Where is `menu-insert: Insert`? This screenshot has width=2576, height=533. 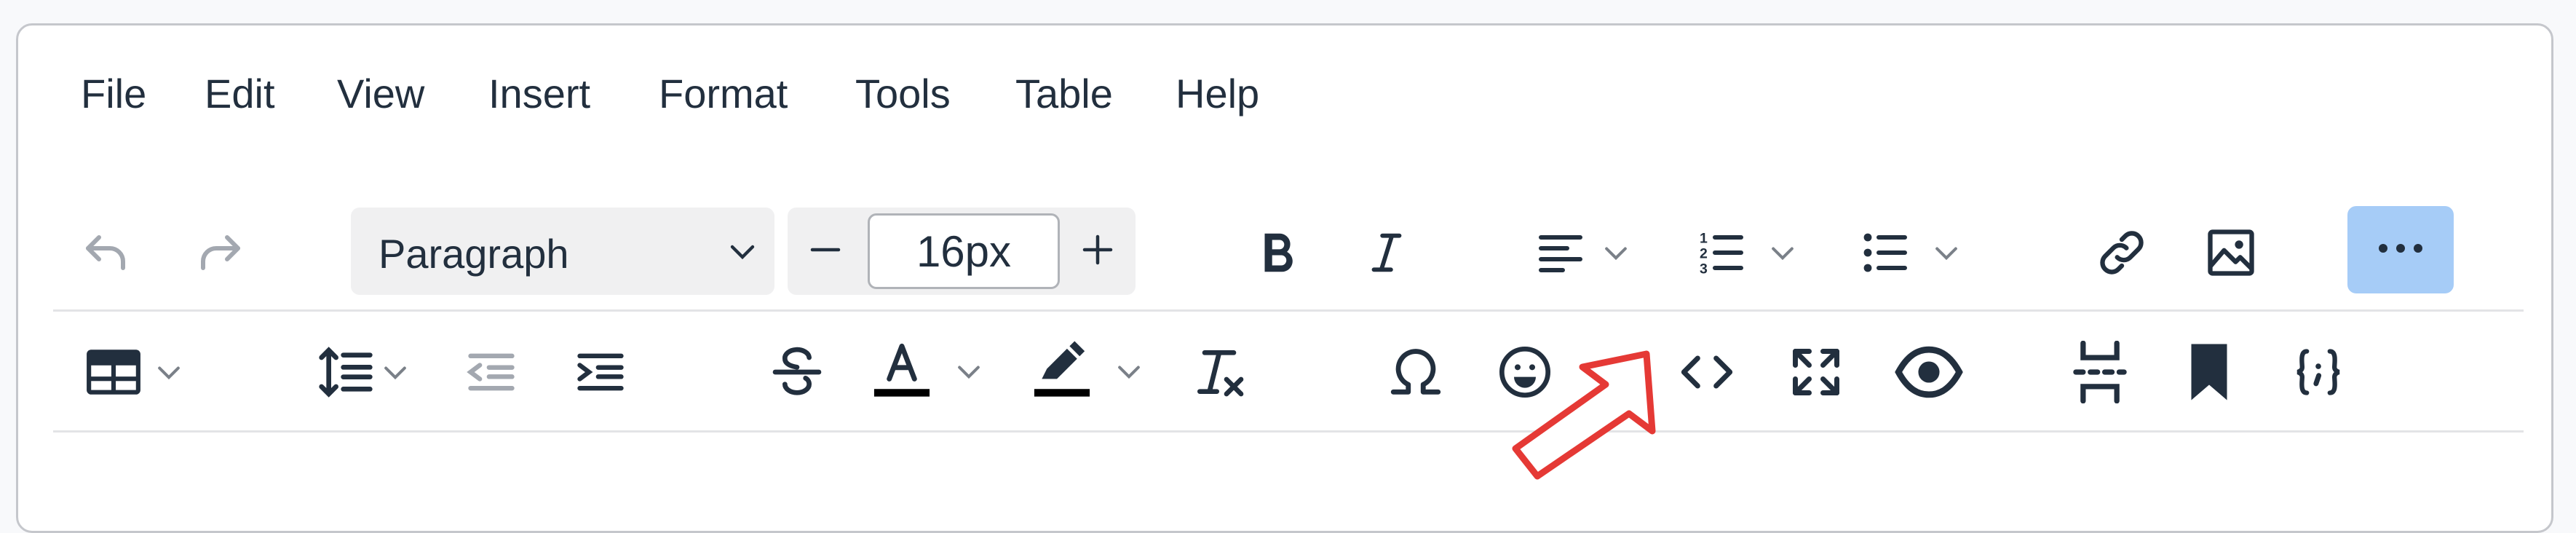
menu-insert: Insert is located at coordinates (539, 94).